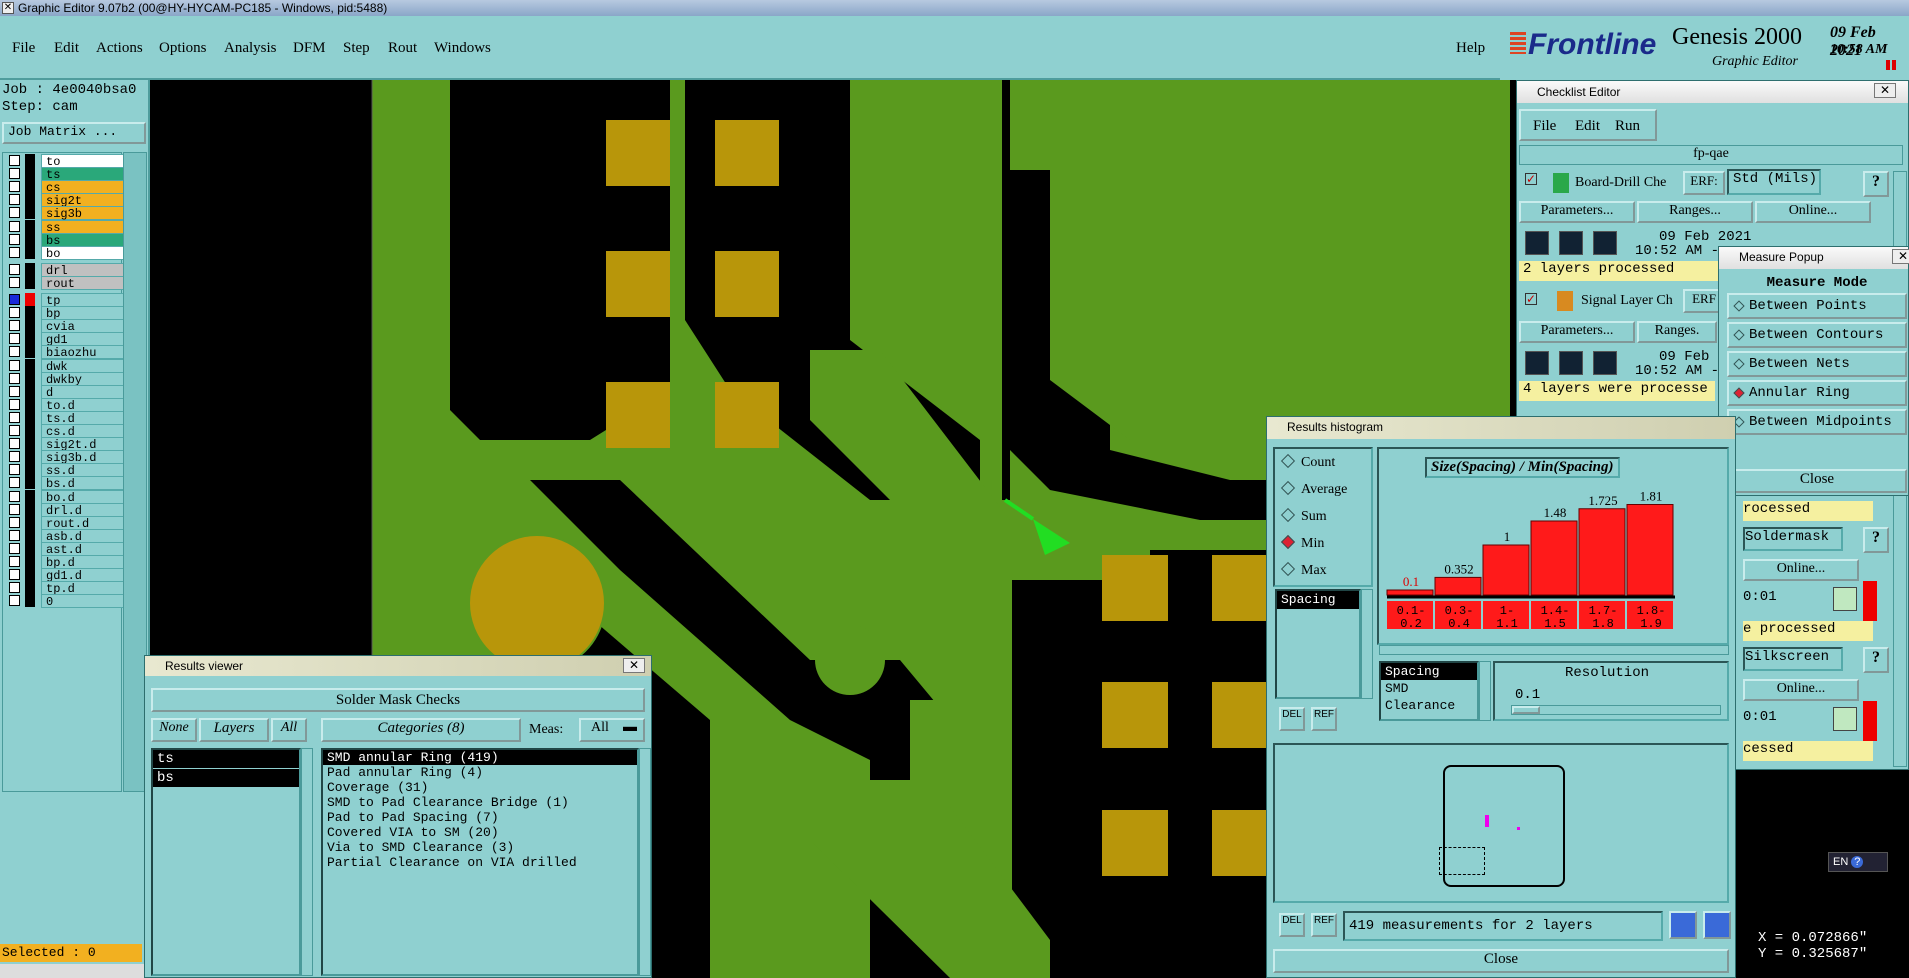  I want to click on hist-field-list: Spacing, so click(1318, 644).